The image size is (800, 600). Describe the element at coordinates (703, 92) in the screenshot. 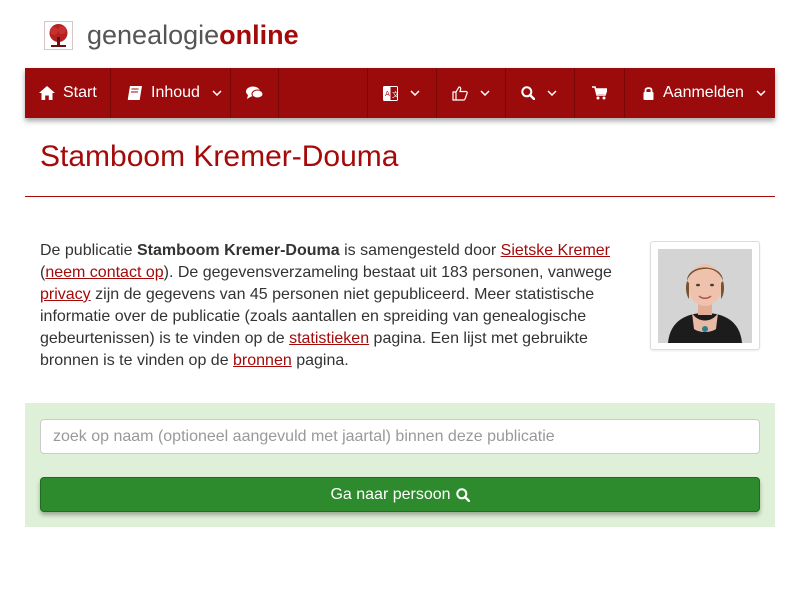

I see `nav-login-label: Aanmelden` at that location.